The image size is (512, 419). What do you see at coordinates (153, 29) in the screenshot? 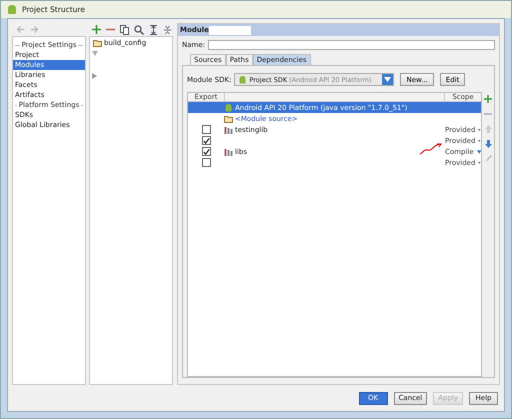
I see `expand-all-icon` at bounding box center [153, 29].